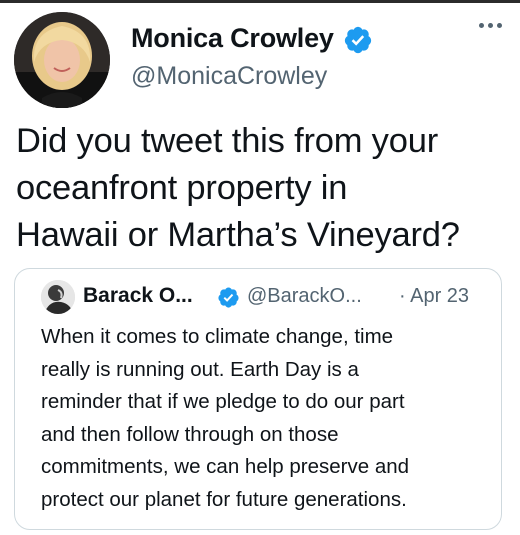 Image resolution: width=520 pixels, height=535 pixels. Describe the element at coordinates (58, 297) in the screenshot. I see `quoted-author-avatar` at that location.